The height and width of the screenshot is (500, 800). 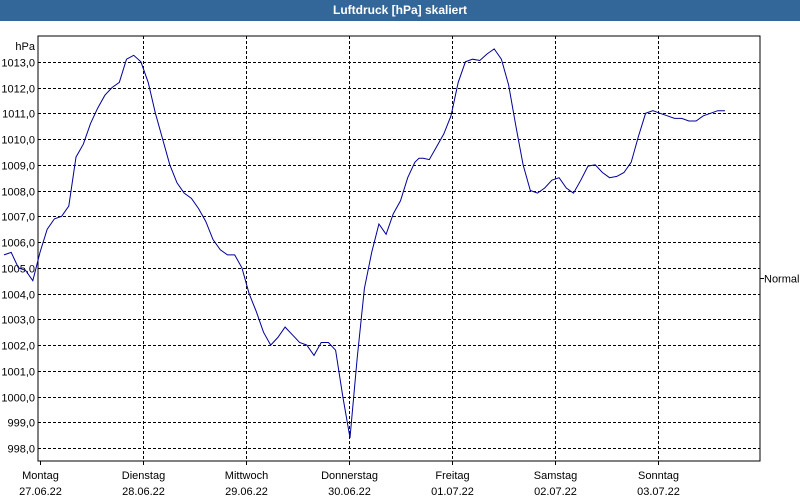 I want to click on x-tick-date-label: 30.06.22, so click(x=349, y=492).